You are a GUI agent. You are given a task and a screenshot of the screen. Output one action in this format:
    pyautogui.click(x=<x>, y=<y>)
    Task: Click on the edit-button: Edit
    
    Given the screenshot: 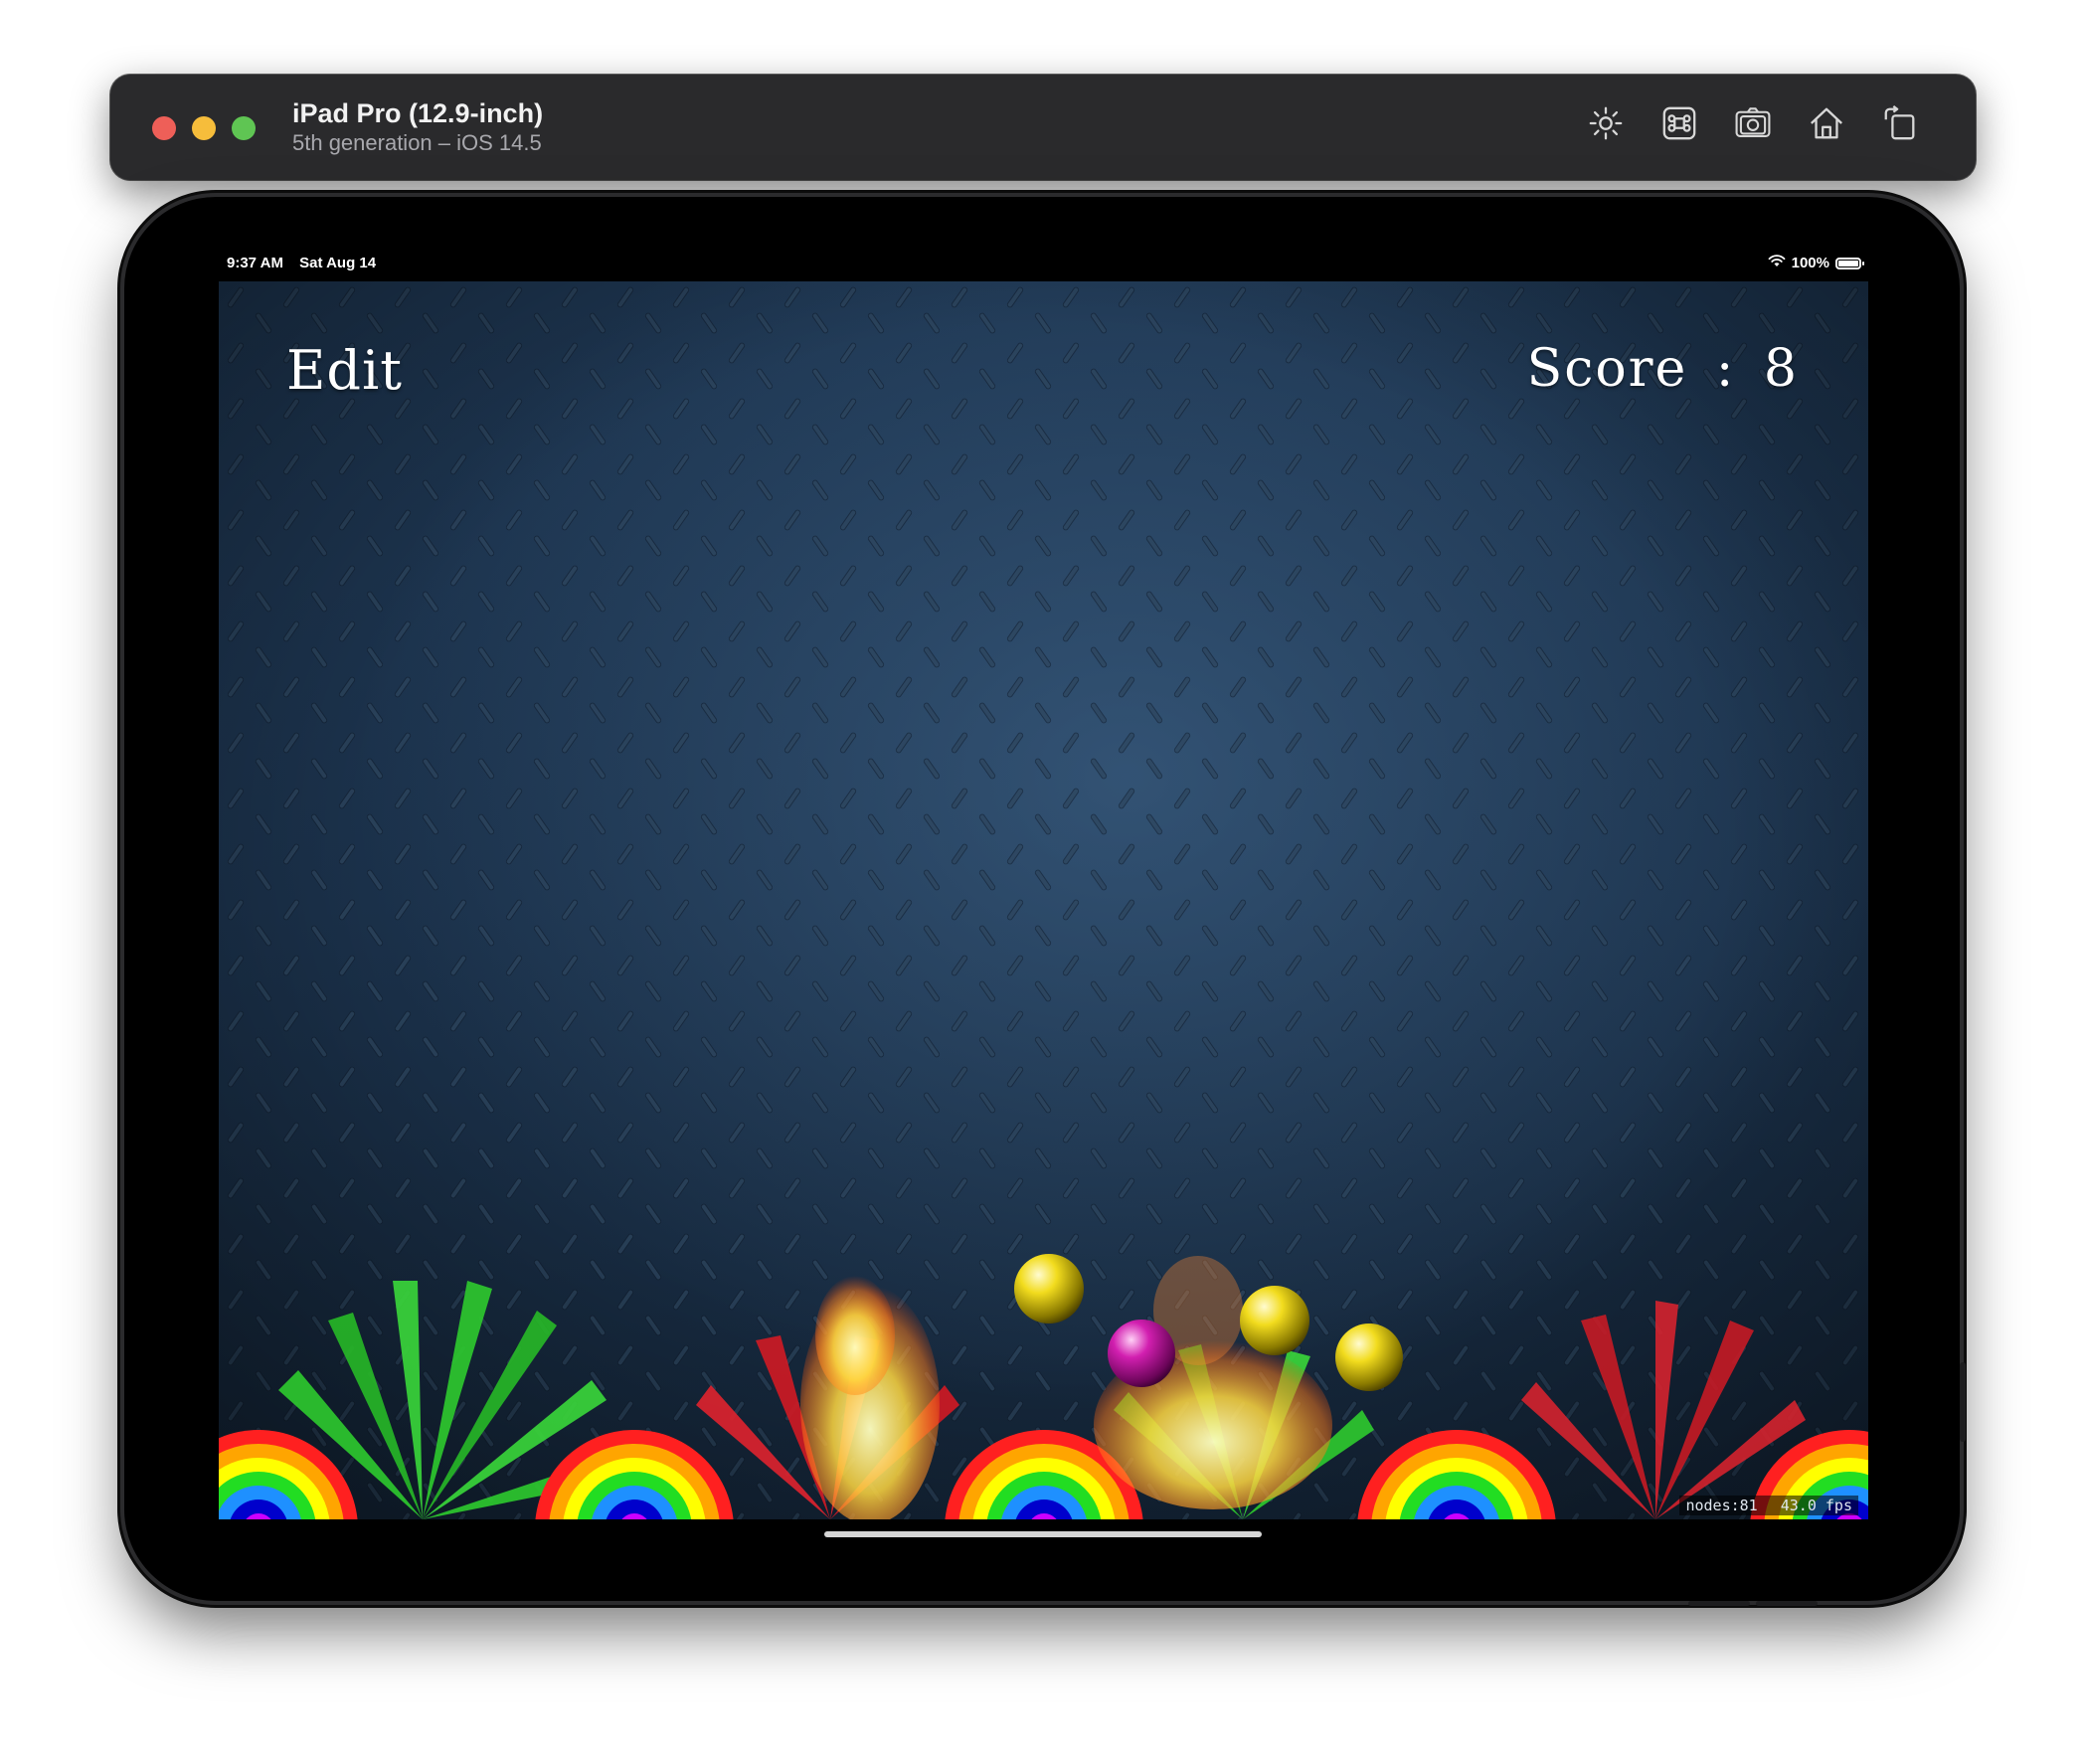 What is the action you would take?
    pyautogui.click(x=344, y=370)
    